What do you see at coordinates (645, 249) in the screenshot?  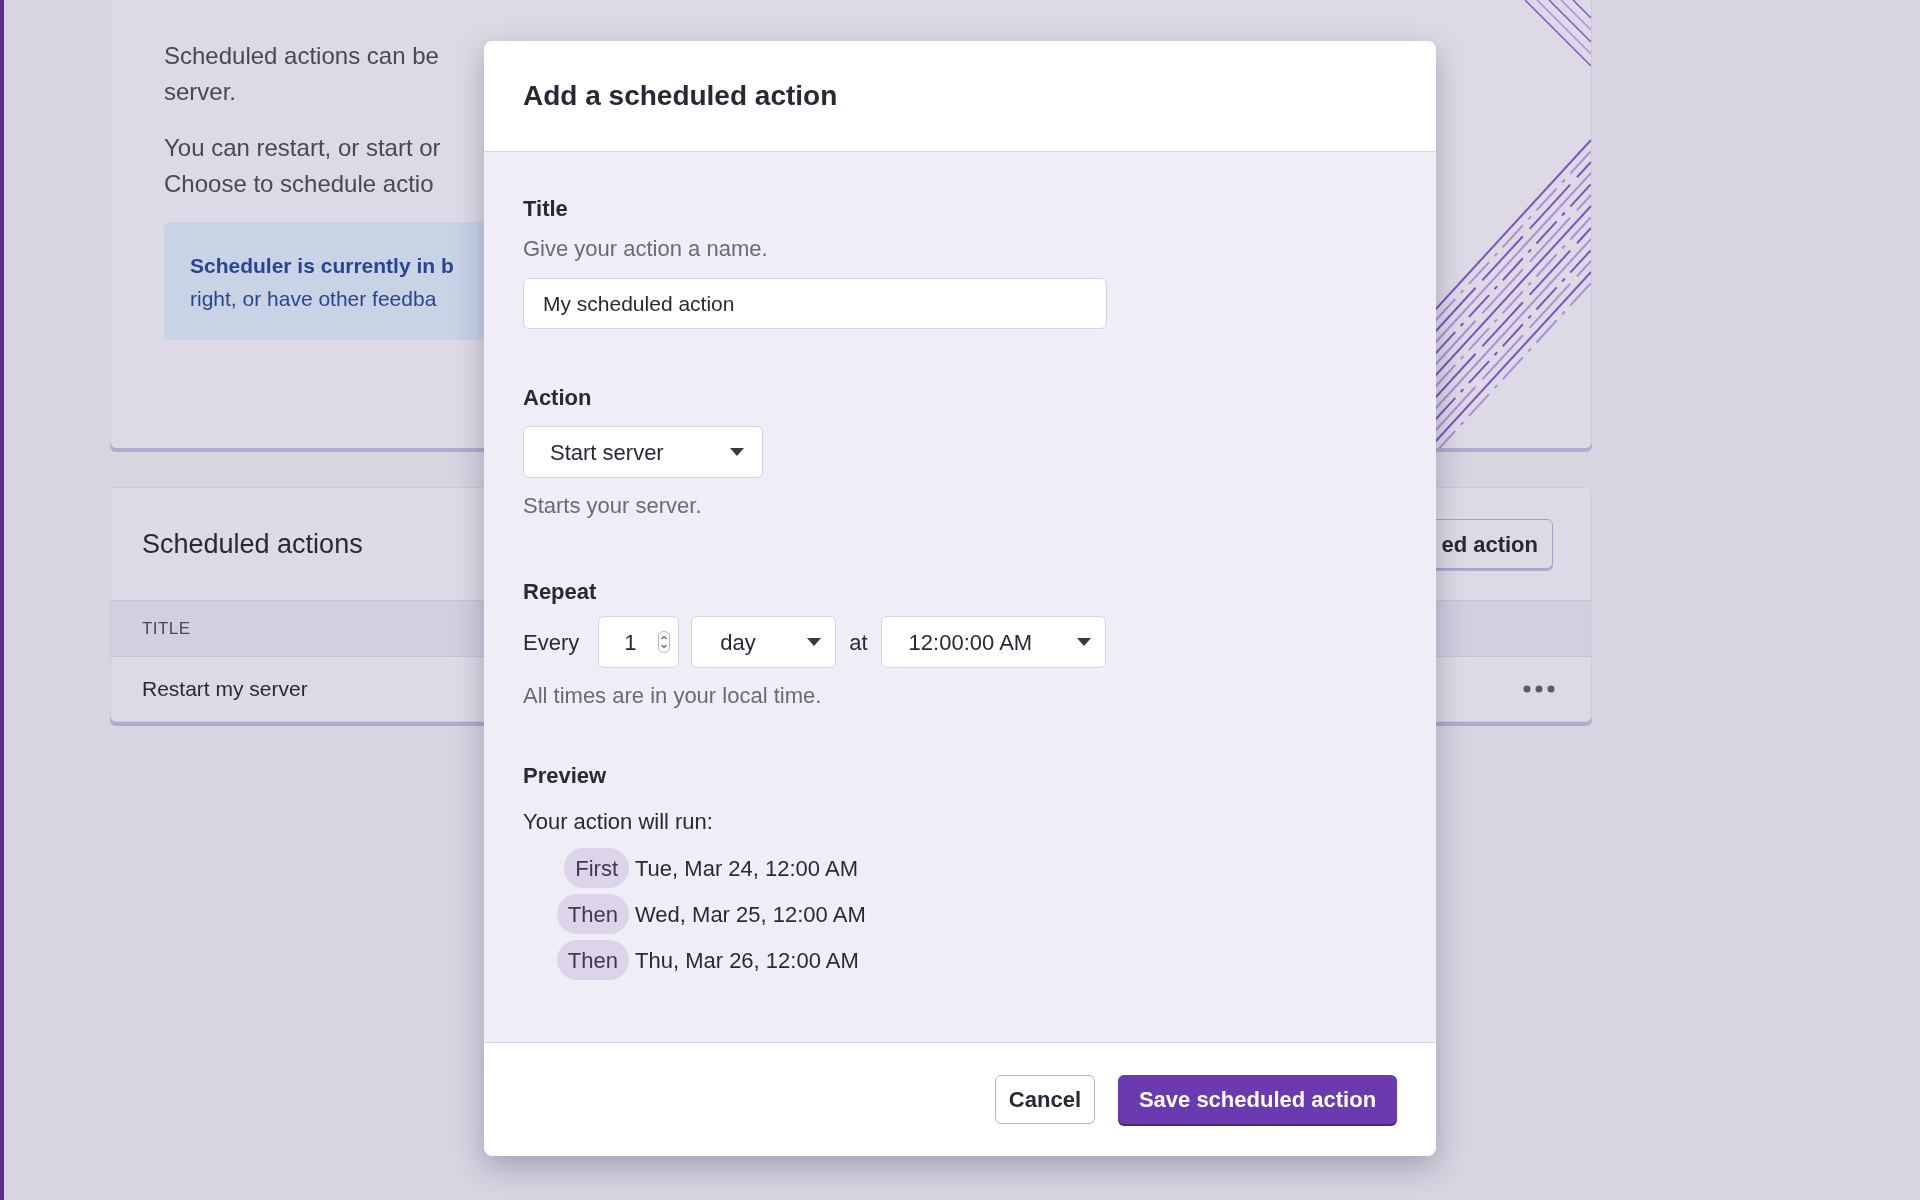 I see `hint-text: Give your action a name.` at bounding box center [645, 249].